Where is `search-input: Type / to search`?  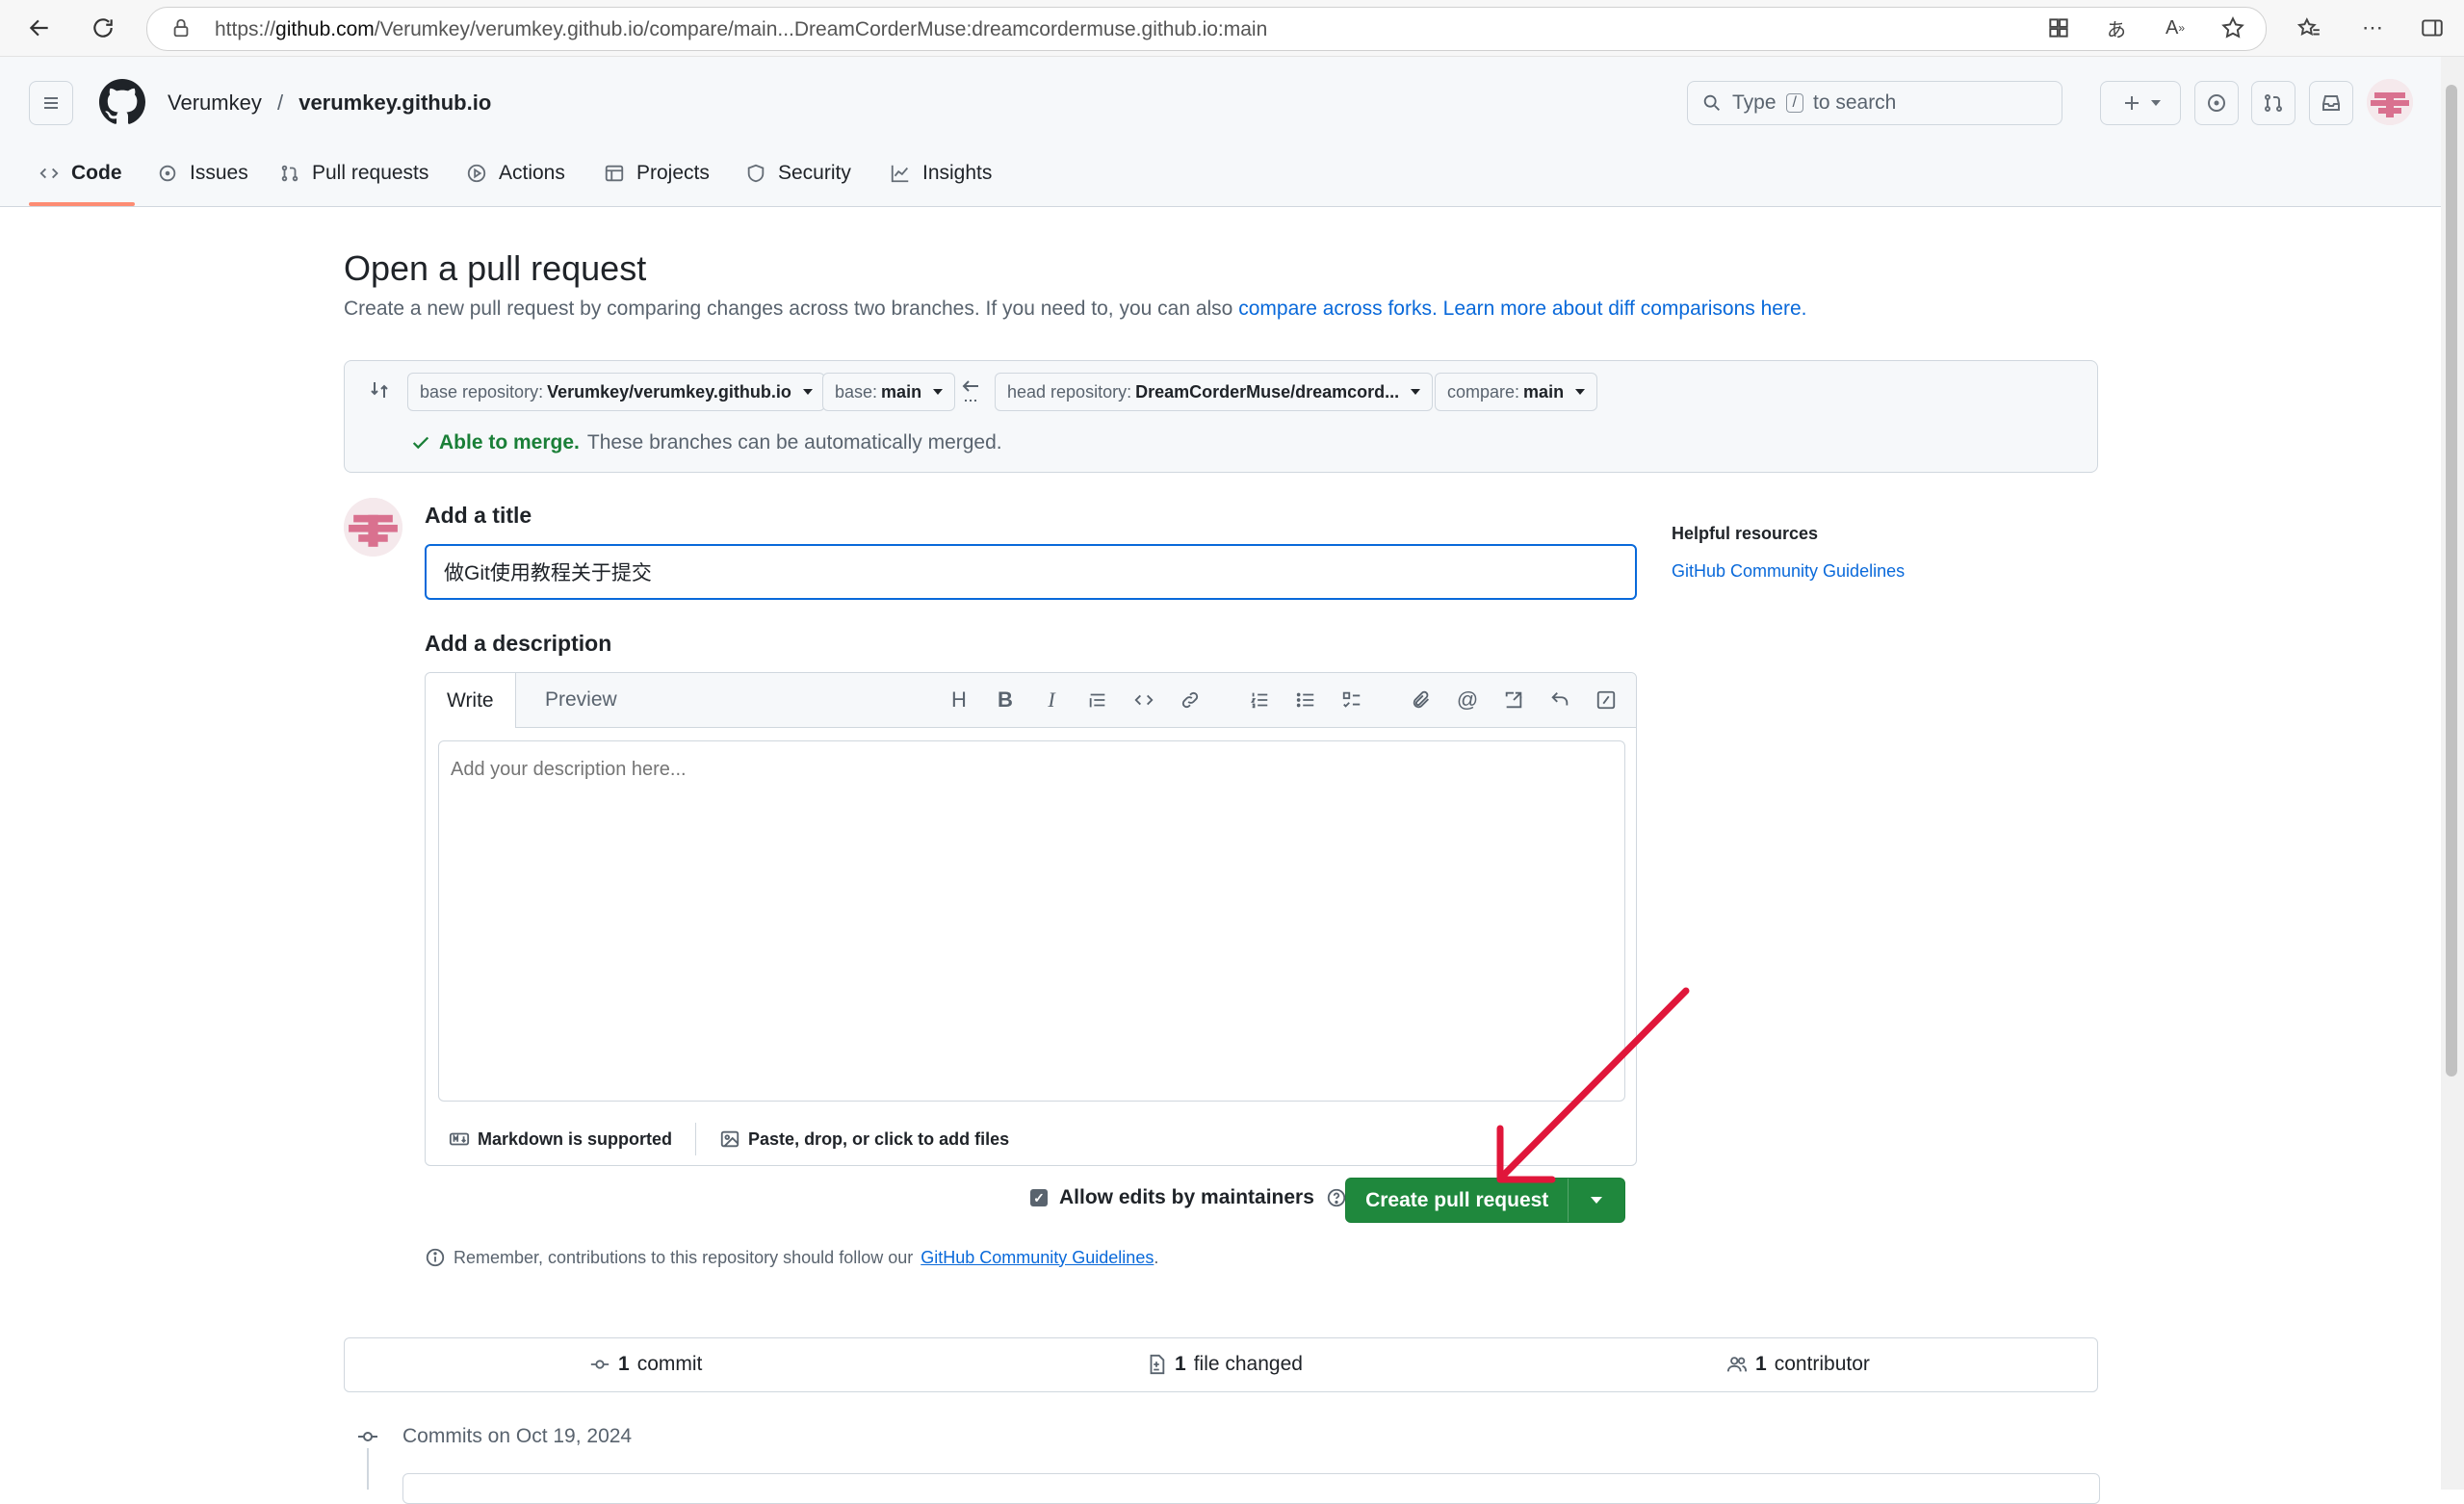
search-input: Type / to search is located at coordinates (1874, 103).